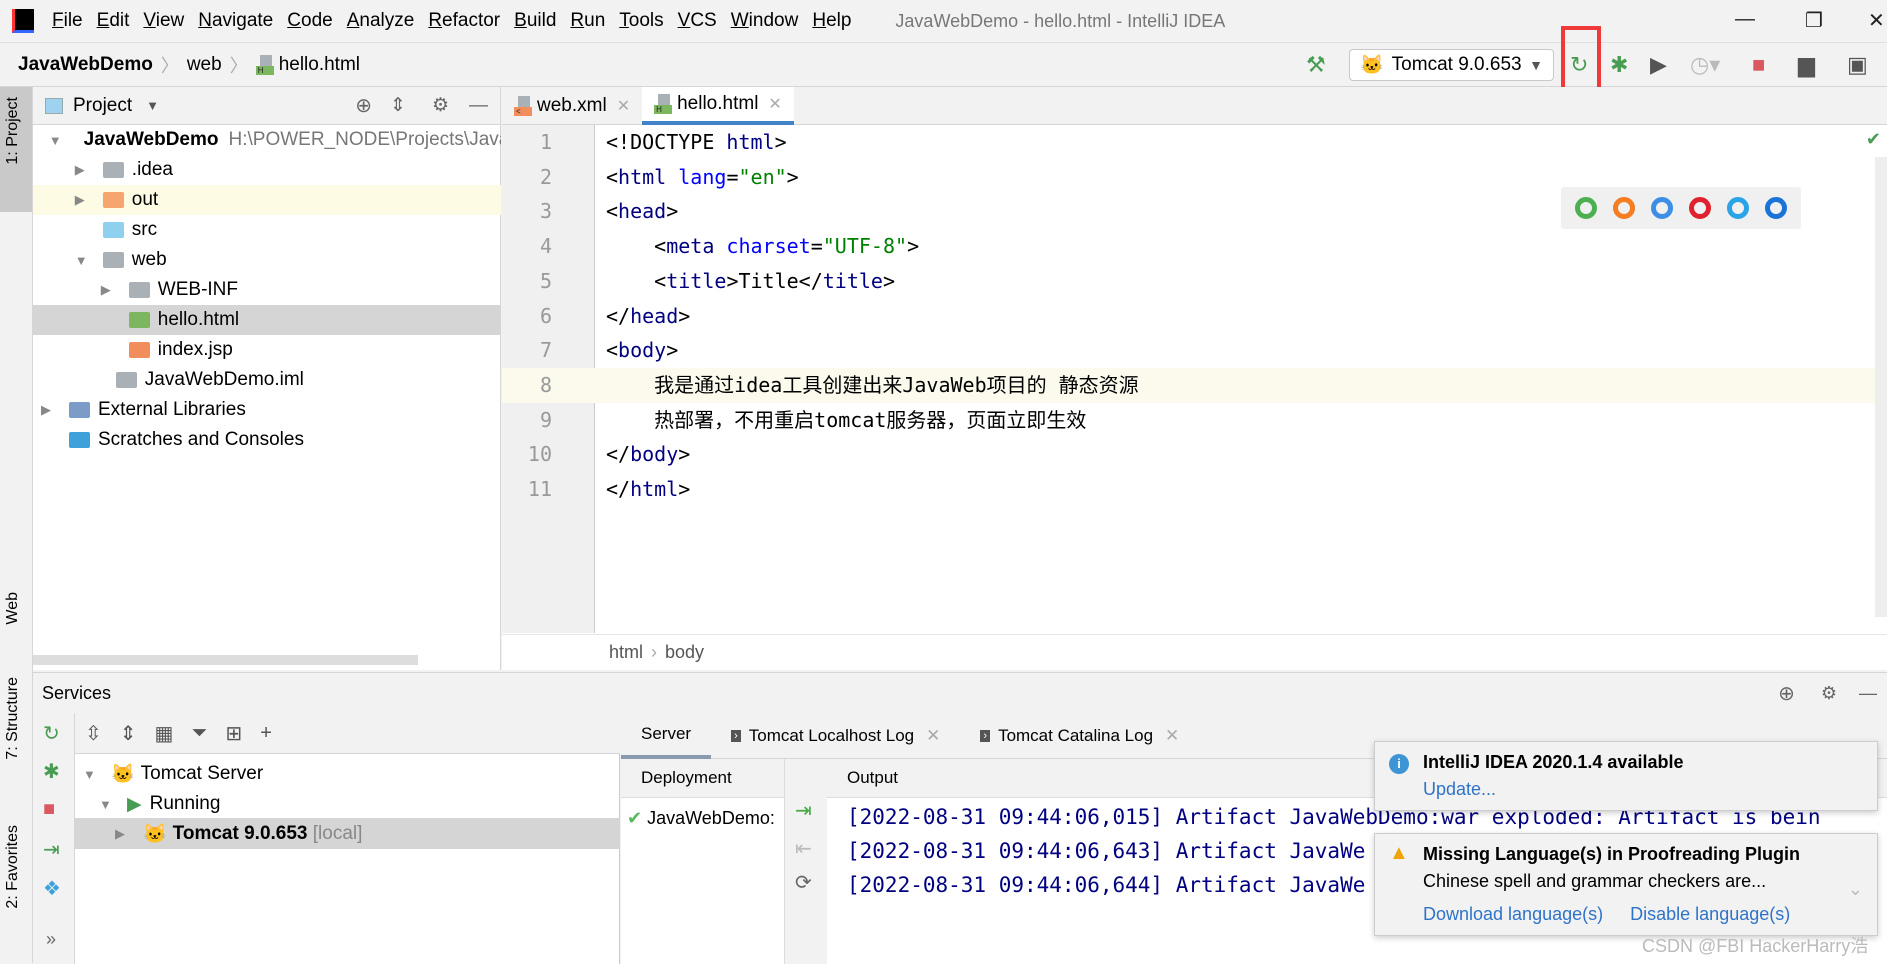 The height and width of the screenshot is (964, 1887). What do you see at coordinates (319, 65) in the screenshot?
I see `breadcrumb-file: hello.html` at bounding box center [319, 65].